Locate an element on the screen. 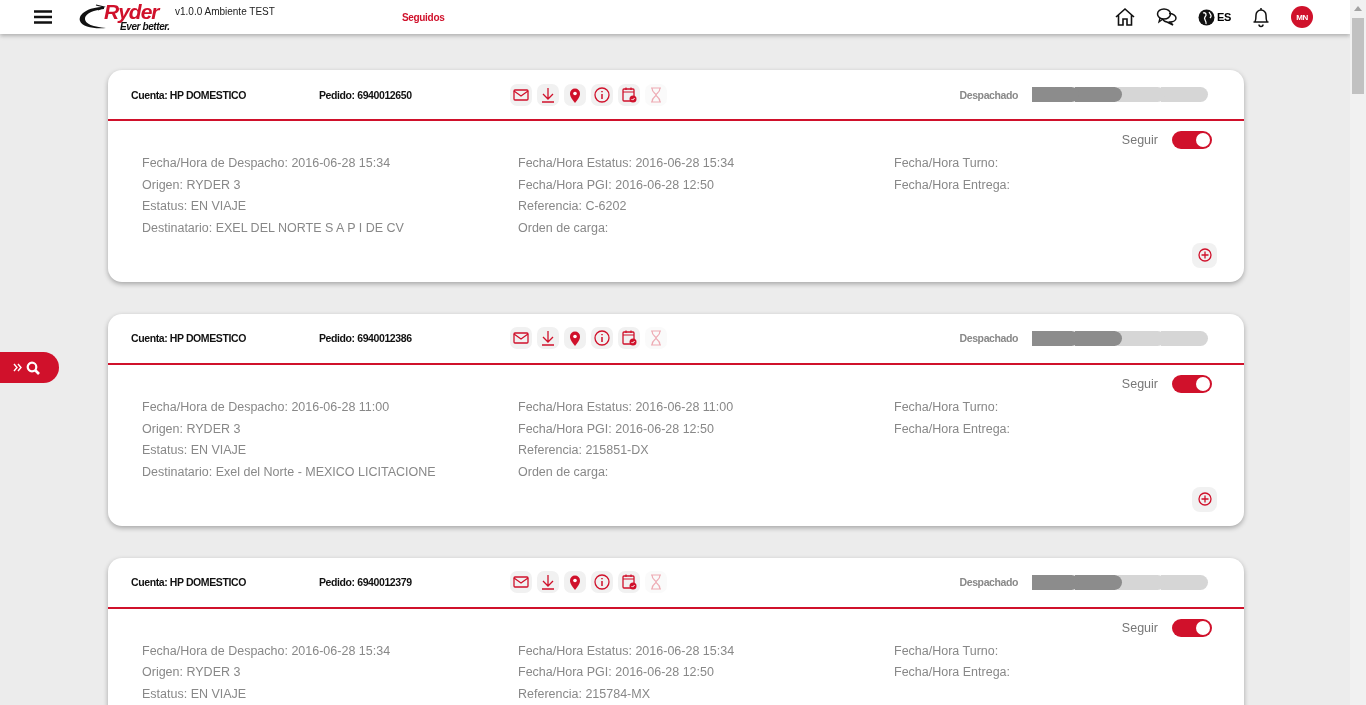 The image size is (1366, 705). logo-name: Ryder is located at coordinates (131, 12).